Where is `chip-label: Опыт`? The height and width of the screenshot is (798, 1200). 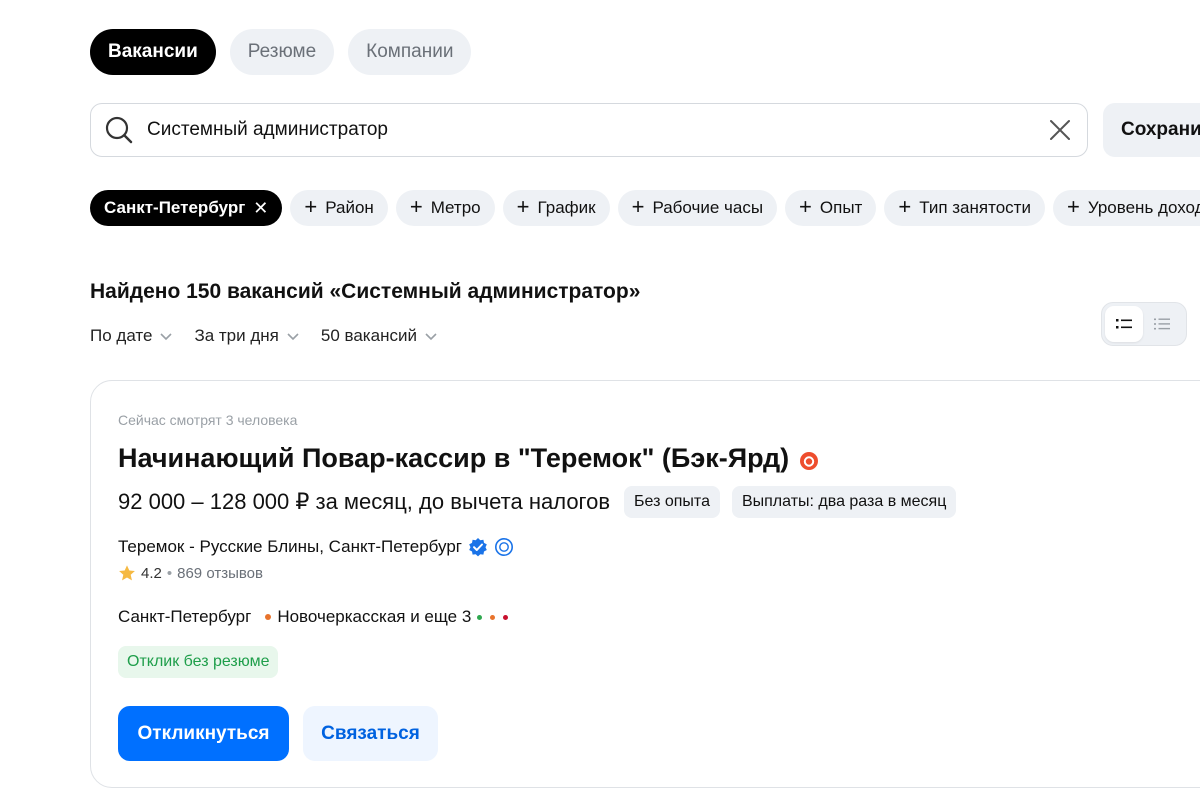
chip-label: Опыт is located at coordinates (841, 207).